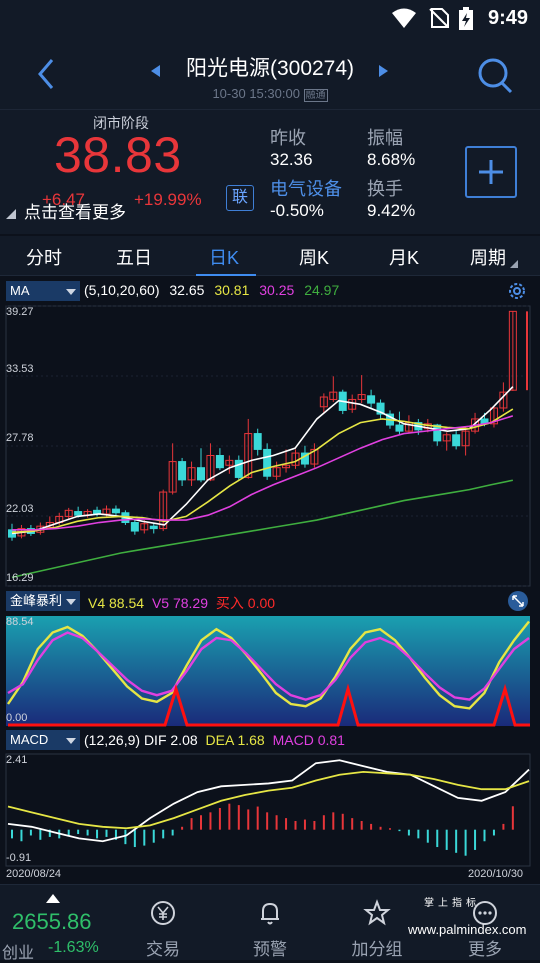  What do you see at coordinates (66, 210) in the screenshot?
I see `show-more-link: 点击查看更多` at bounding box center [66, 210].